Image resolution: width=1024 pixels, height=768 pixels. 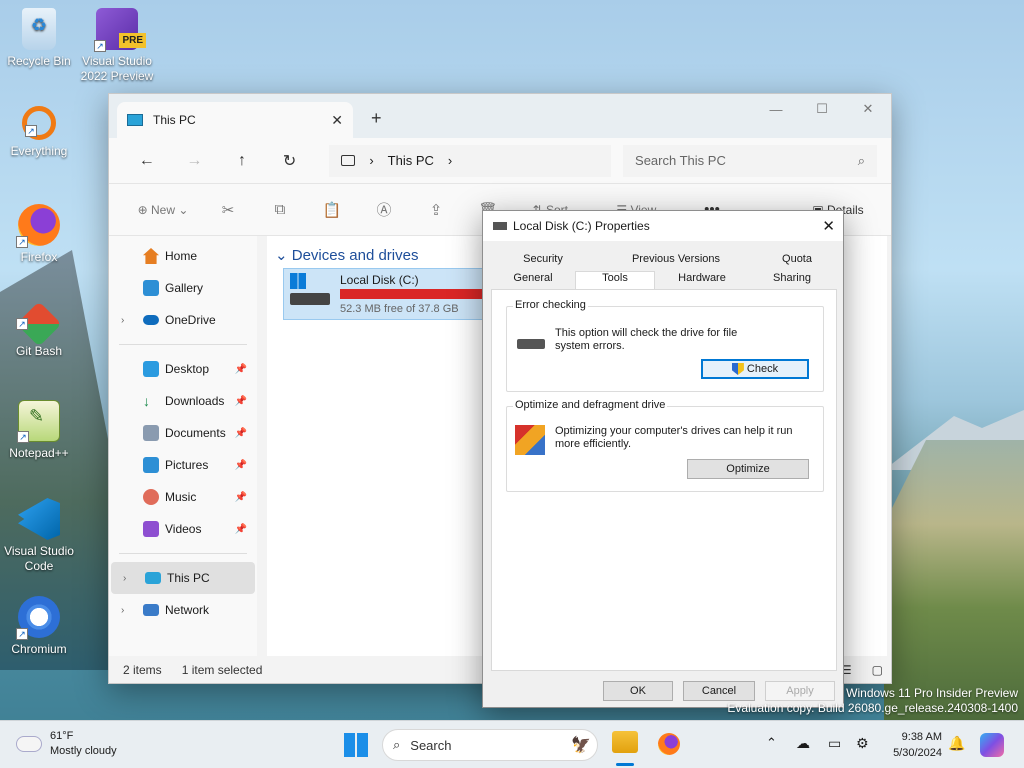 What do you see at coordinates (183, 401) in the screenshot?
I see `nav-item-downloads: ↓ Downloads 📌` at bounding box center [183, 401].